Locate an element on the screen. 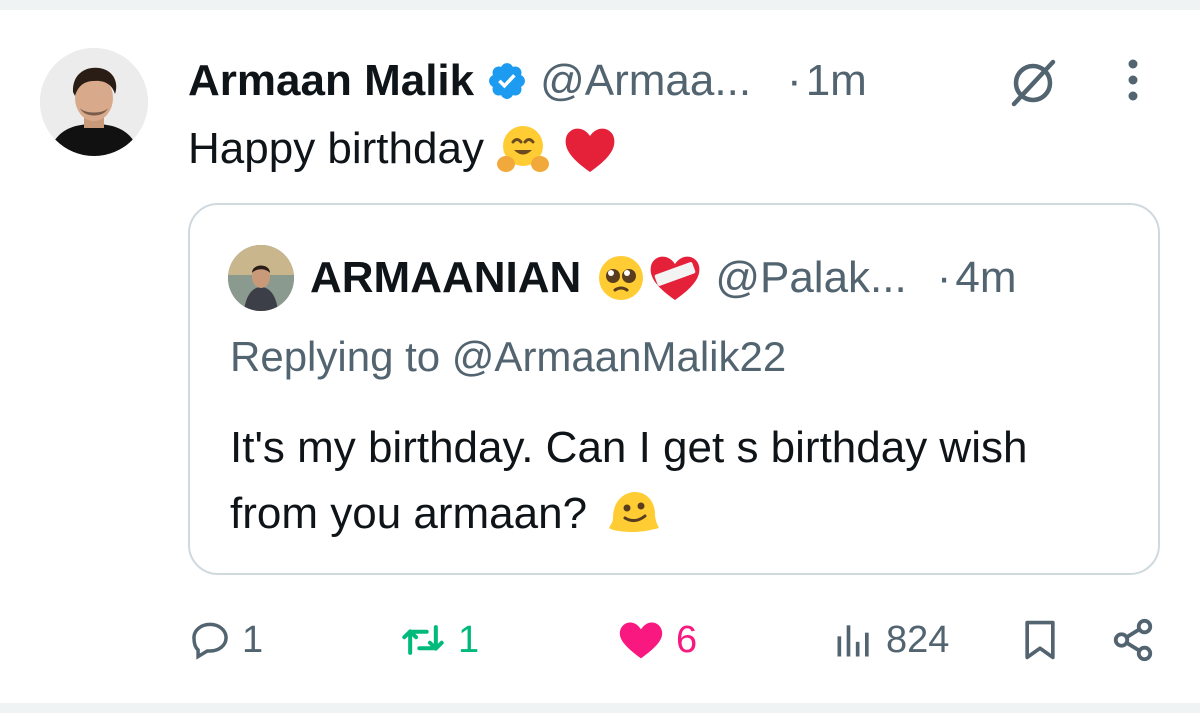  verified-badge-icon is located at coordinates (507, 81).